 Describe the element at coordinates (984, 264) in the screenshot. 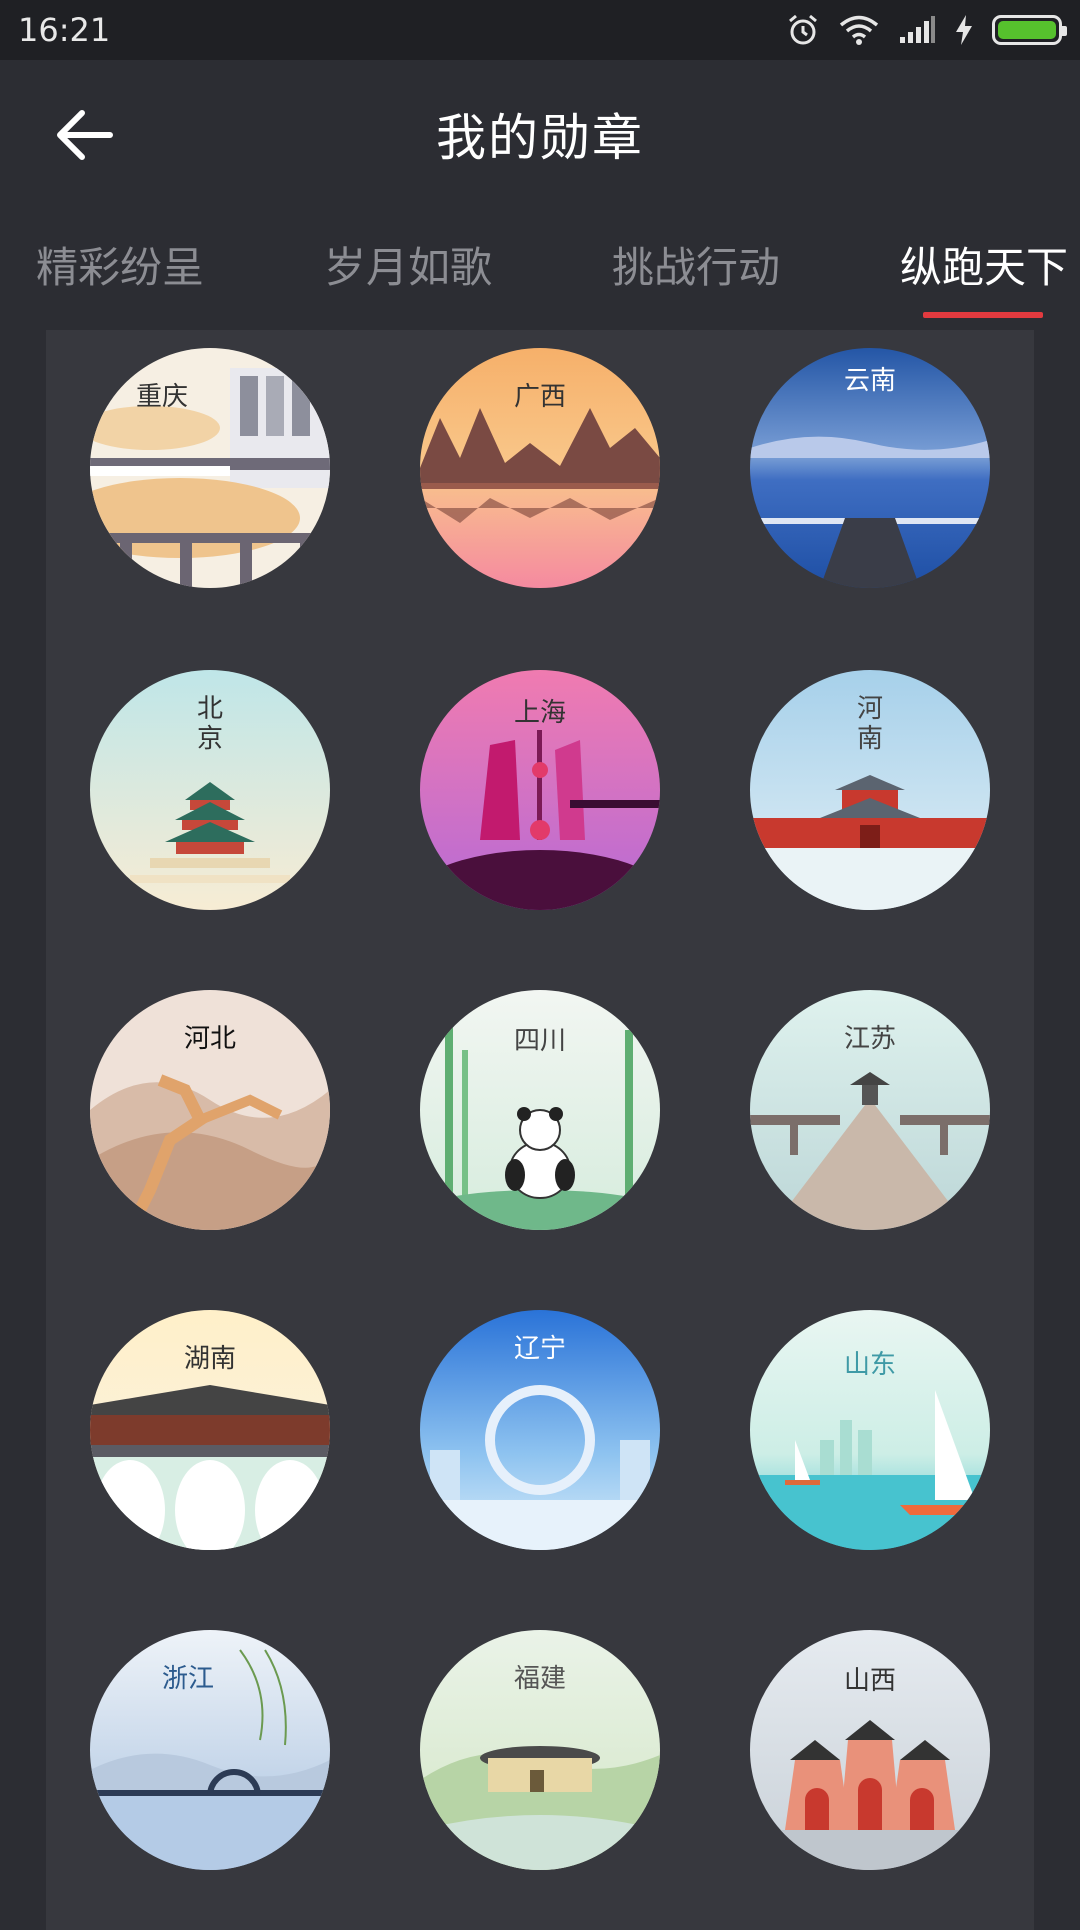

I see `tab-run-the-world: 纵跑天下` at that location.